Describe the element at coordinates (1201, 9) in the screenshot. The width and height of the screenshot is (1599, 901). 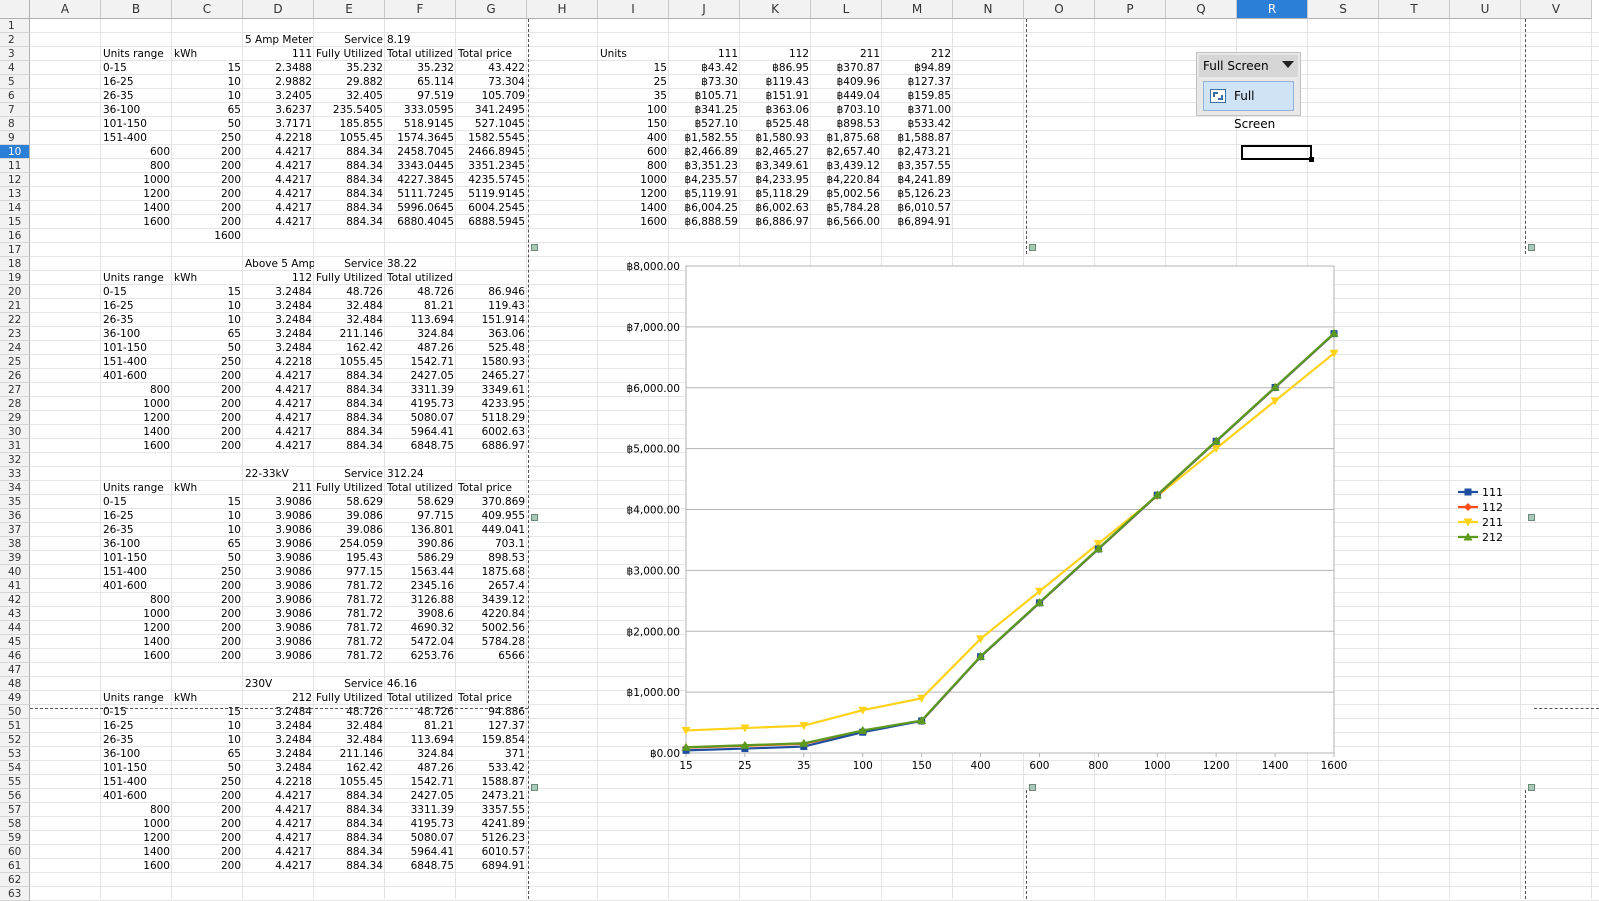
I see `column-header-q: Q` at that location.